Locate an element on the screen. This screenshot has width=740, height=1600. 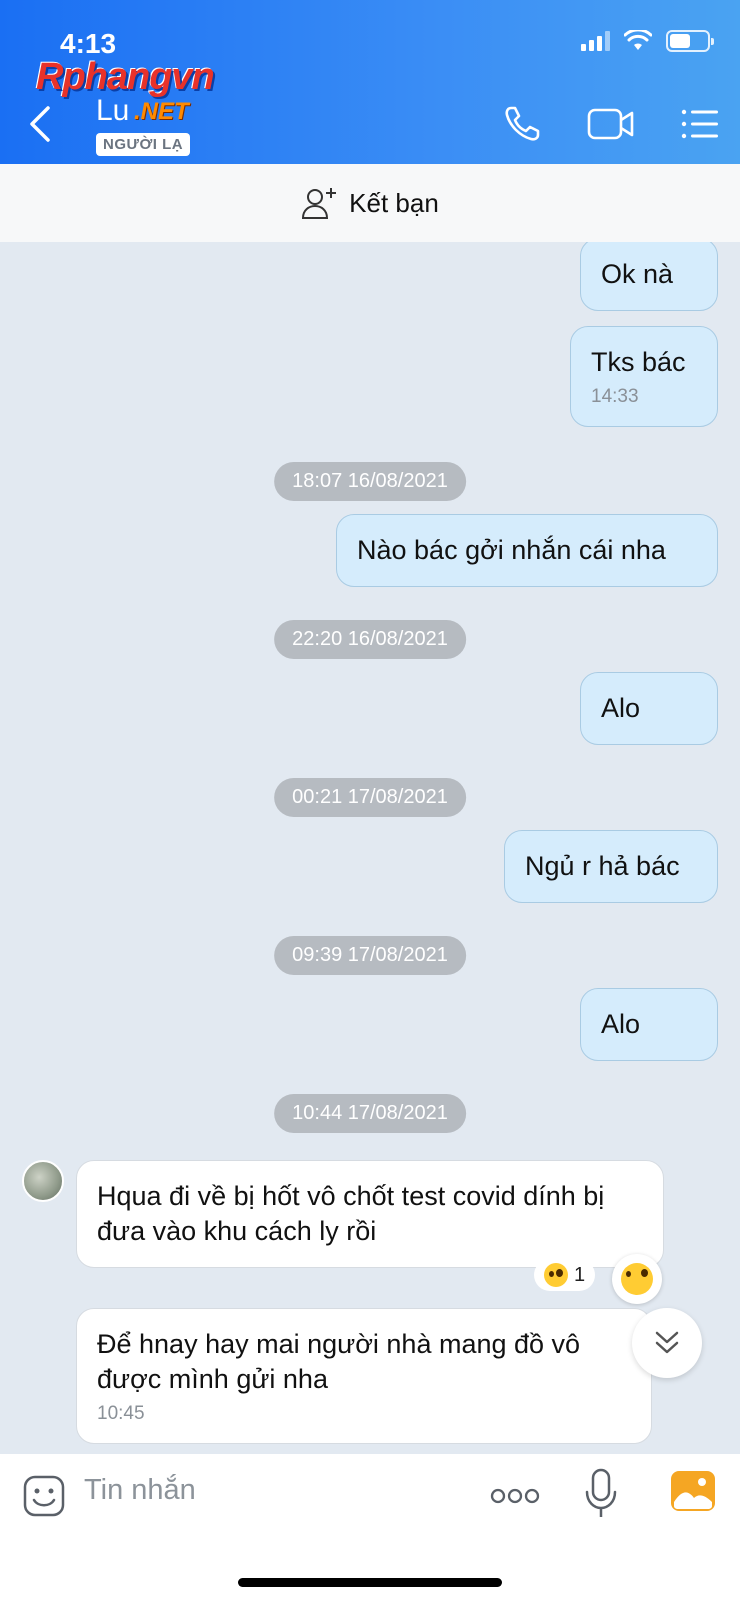
chat-header: 4:13 Rphangvn .NET Lu NGƯỜI LẠ is located at coordinates (370, 82).